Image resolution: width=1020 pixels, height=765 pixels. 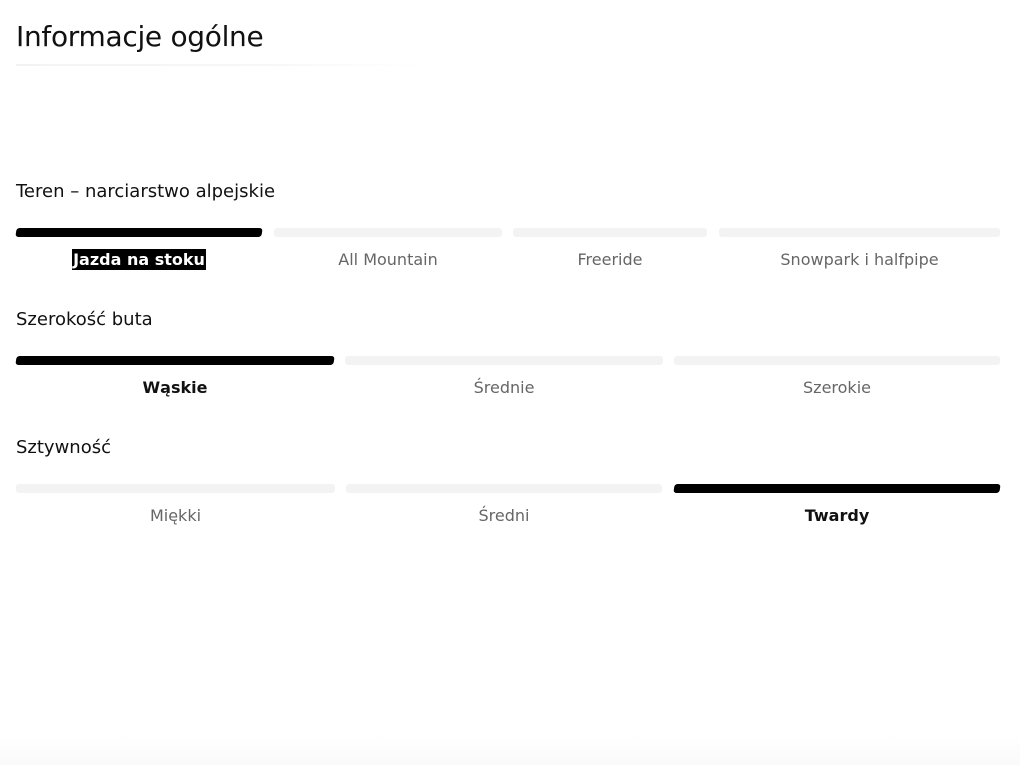 I want to click on stiffness-option-stiff: Twardy, so click(x=837, y=514).